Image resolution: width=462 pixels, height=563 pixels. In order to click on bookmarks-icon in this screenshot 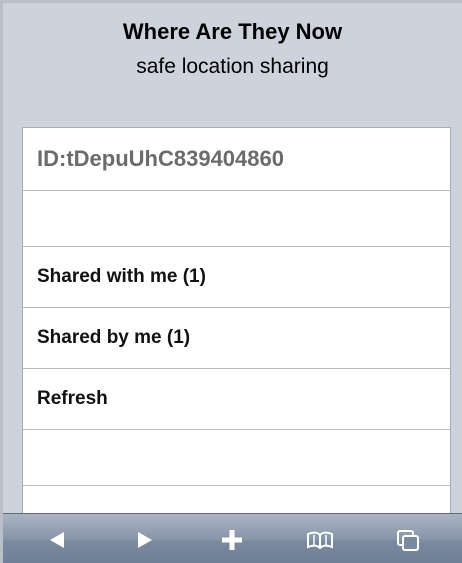, I will do `click(320, 540)`.